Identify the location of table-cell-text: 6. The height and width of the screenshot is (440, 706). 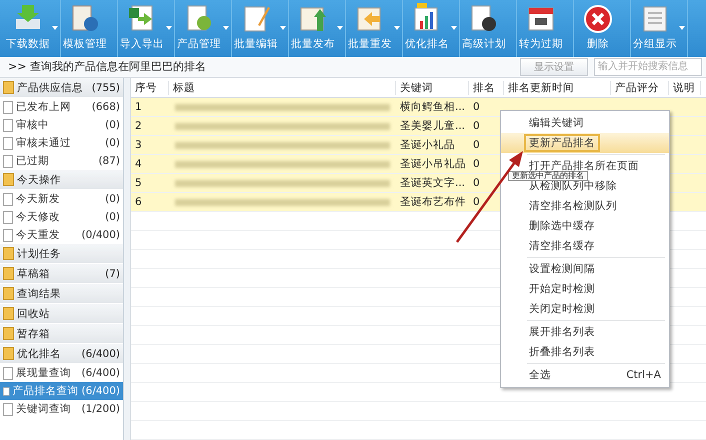
(138, 202).